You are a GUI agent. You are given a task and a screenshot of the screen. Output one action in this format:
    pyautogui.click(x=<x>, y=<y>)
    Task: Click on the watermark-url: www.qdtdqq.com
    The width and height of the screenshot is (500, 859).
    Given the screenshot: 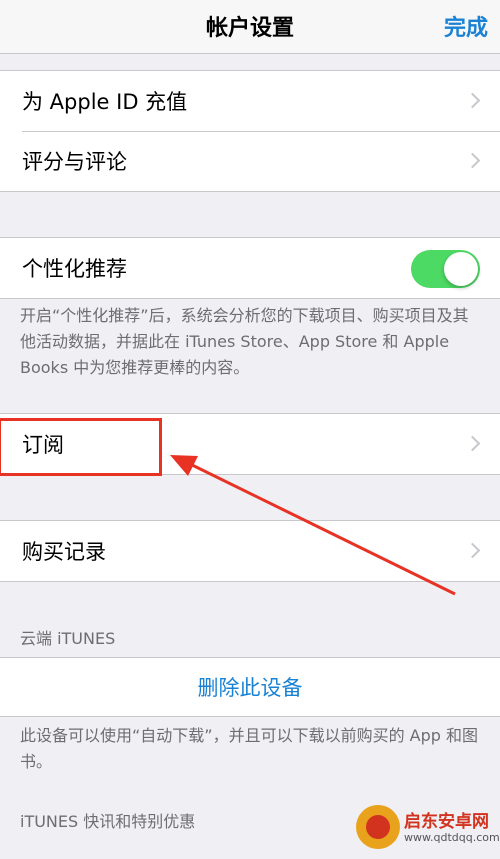 What is the action you would take?
    pyautogui.click(x=452, y=837)
    